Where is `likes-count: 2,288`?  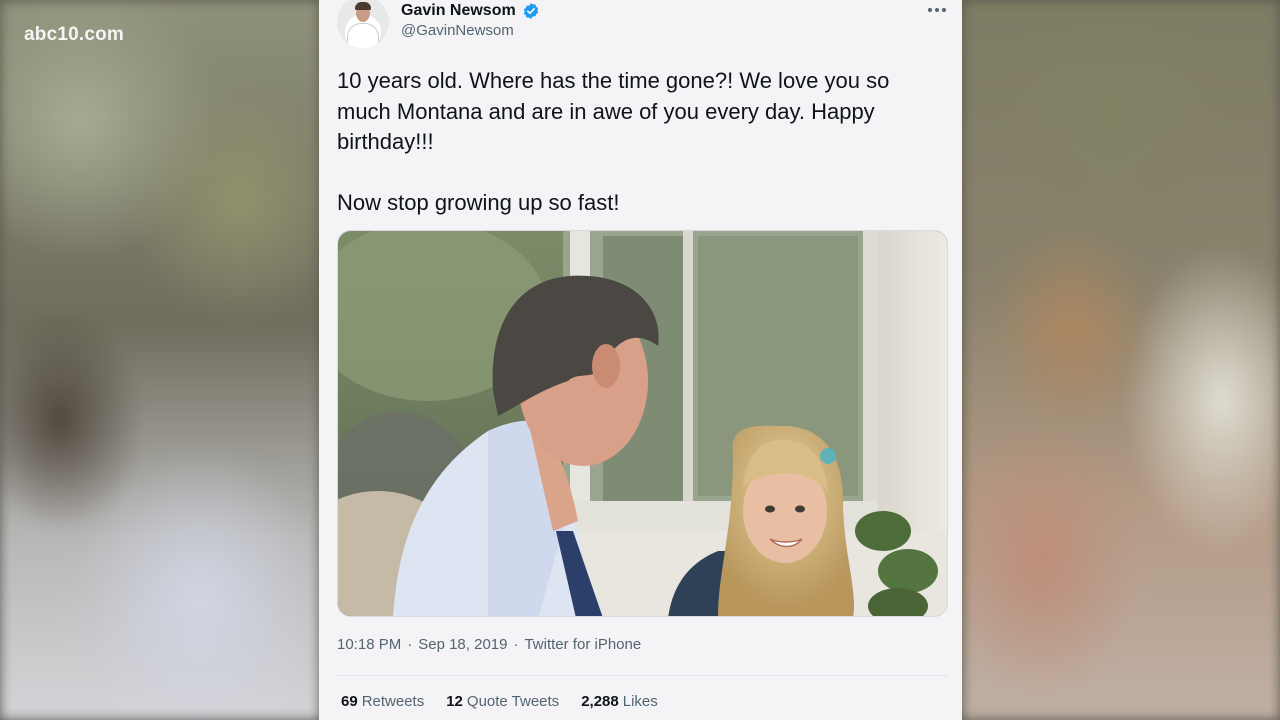
likes-count: 2,288 is located at coordinates (600, 701).